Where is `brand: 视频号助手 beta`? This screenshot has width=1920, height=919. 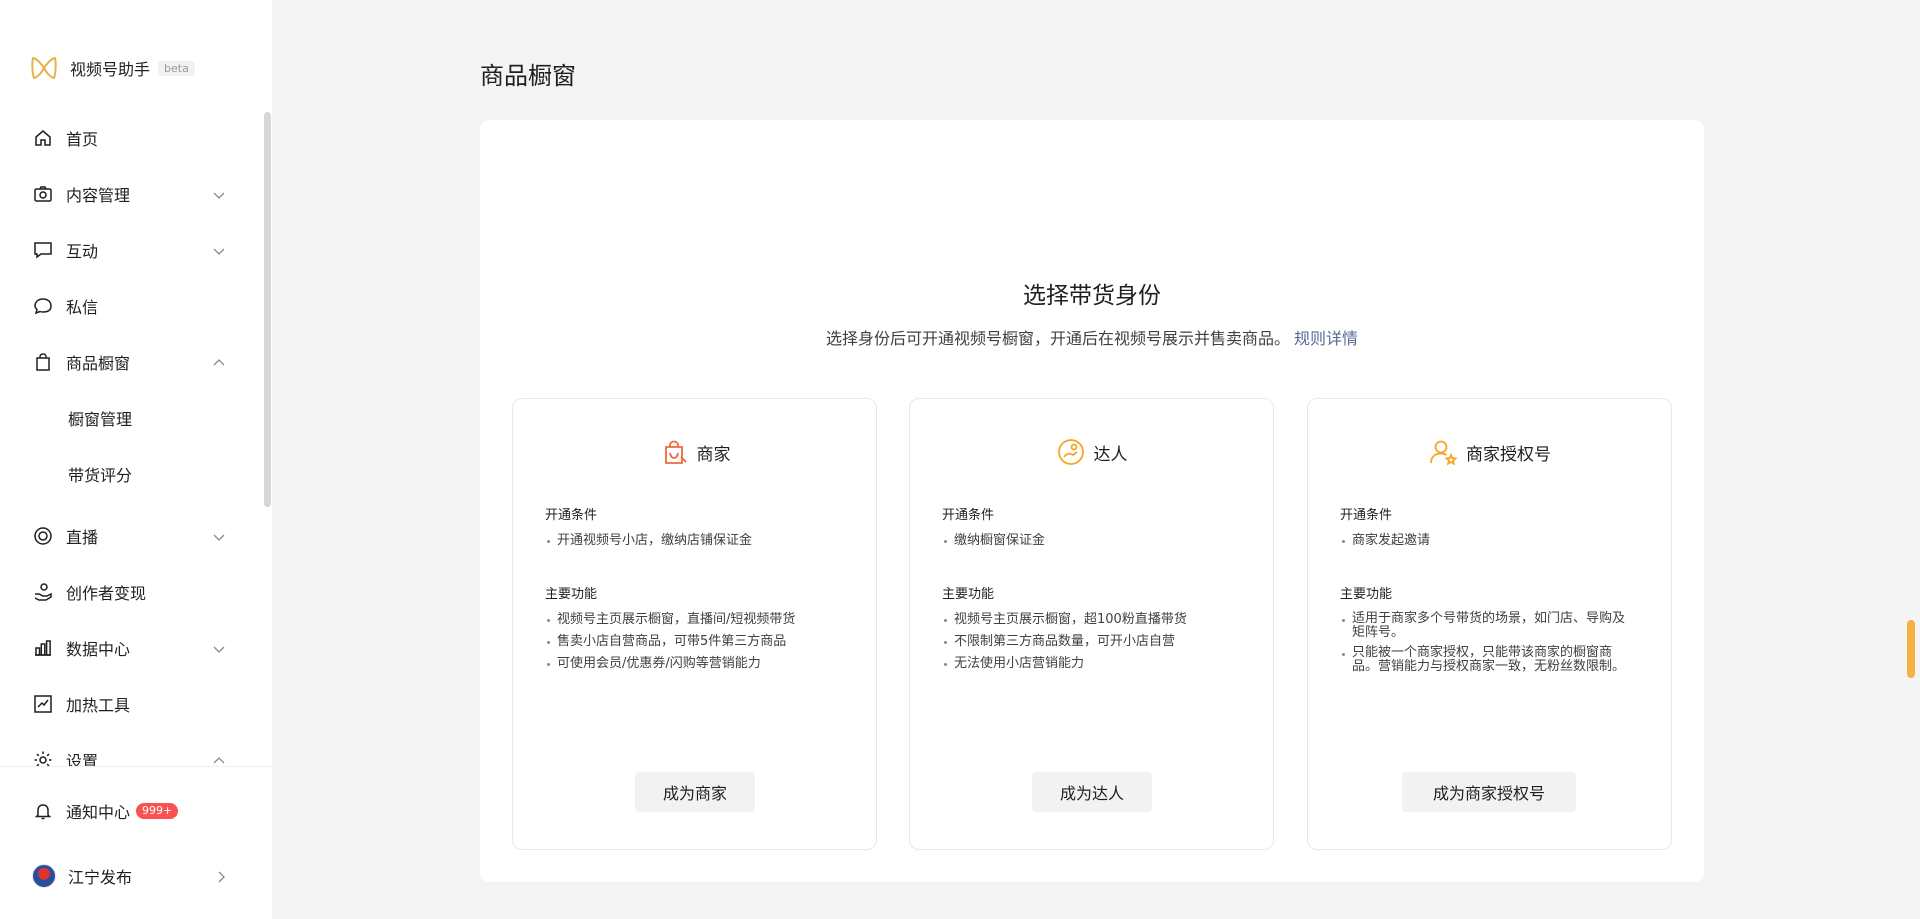 brand: 视频号助手 beta is located at coordinates (112, 68).